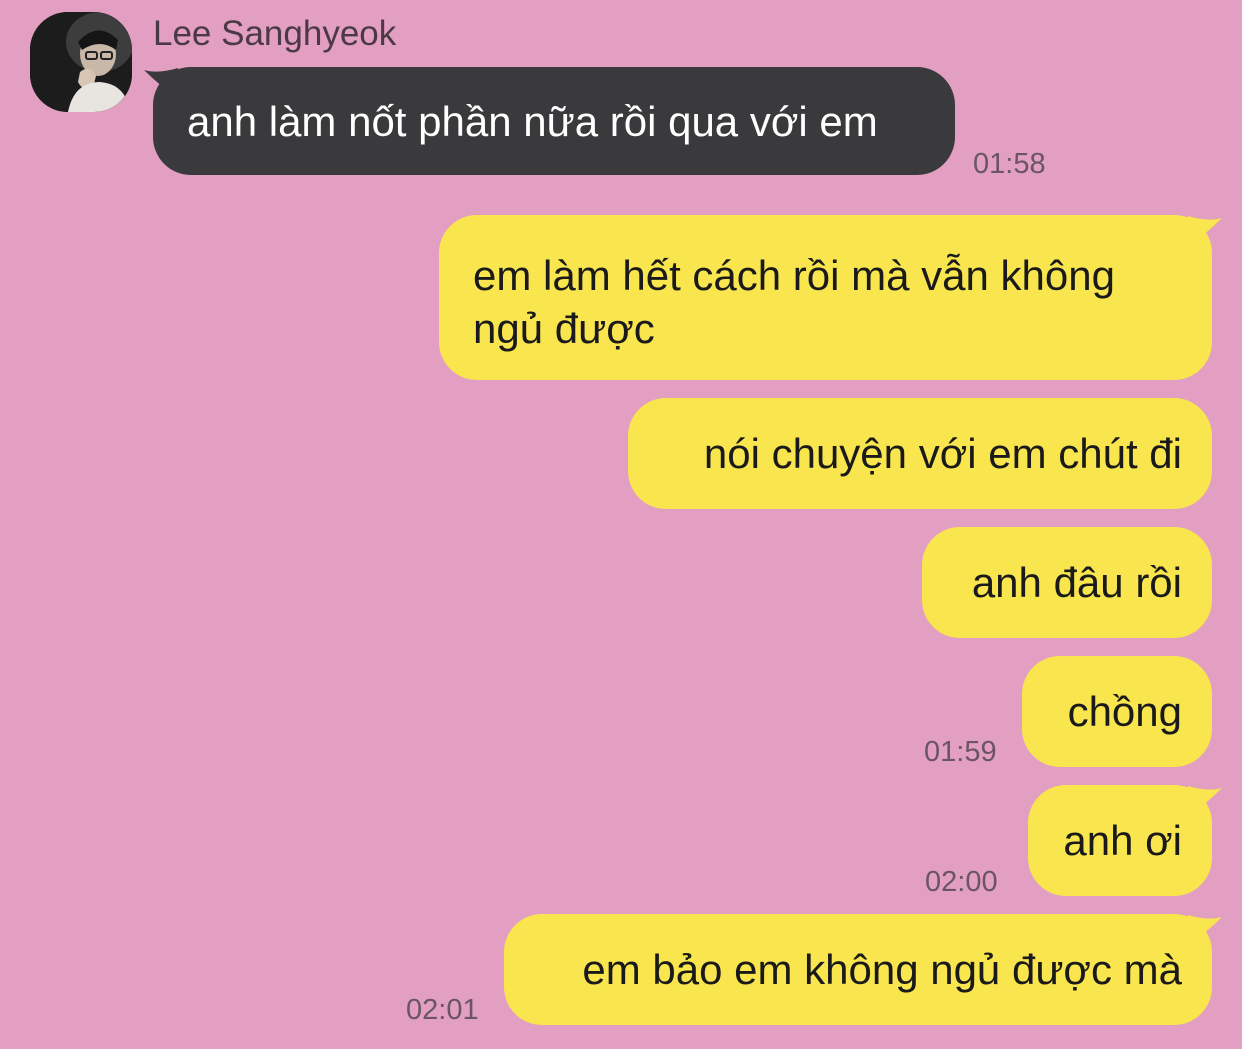 This screenshot has width=1242, height=1049. I want to click on message-text: chồng, so click(1124, 711).